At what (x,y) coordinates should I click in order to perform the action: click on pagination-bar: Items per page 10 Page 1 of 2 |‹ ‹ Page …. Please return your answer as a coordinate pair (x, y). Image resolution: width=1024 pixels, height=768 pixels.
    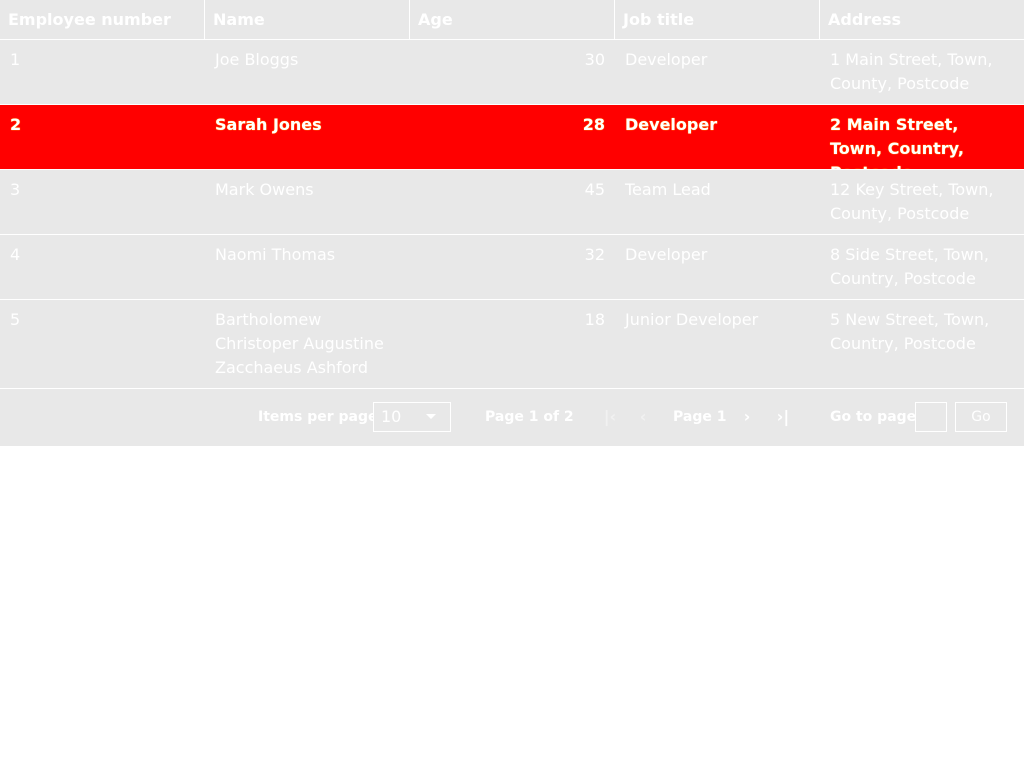
    Looking at the image, I should click on (512, 417).